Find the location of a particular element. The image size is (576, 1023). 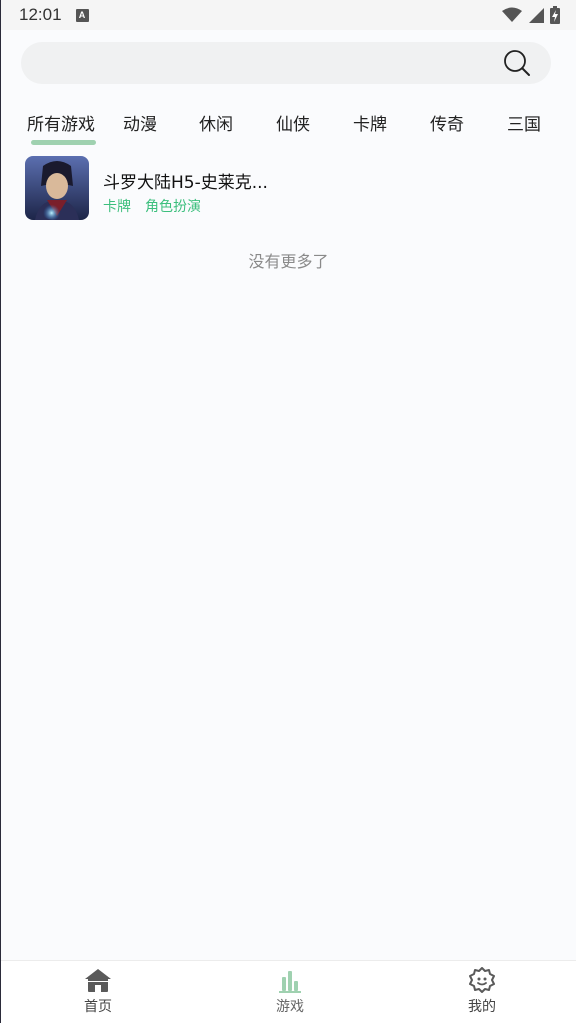

nav-home: 首页 is located at coordinates (98, 991).